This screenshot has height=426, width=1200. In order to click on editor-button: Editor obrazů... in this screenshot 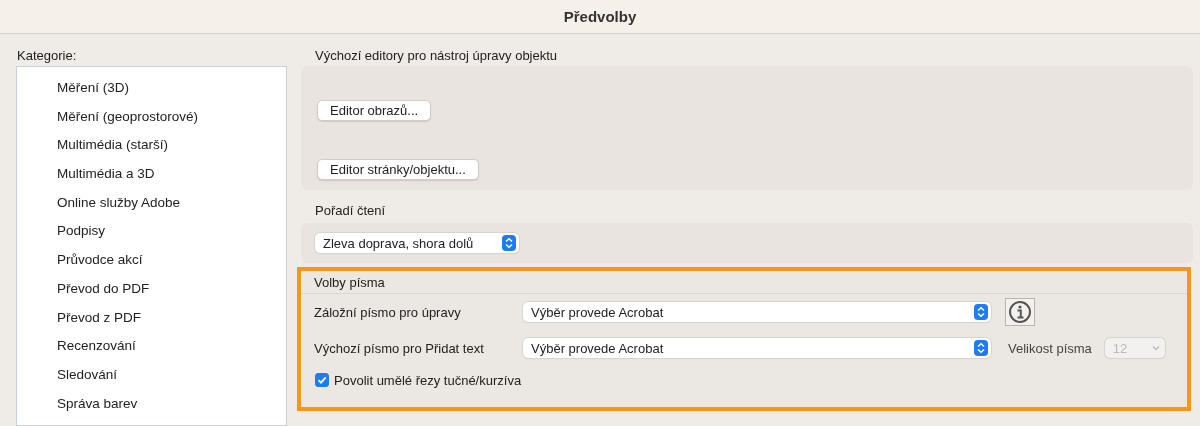, I will do `click(374, 110)`.